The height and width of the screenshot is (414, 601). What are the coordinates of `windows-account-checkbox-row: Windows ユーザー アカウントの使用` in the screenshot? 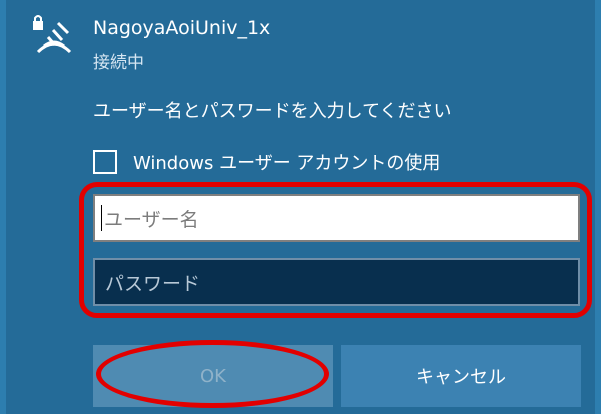 It's located at (266, 162).